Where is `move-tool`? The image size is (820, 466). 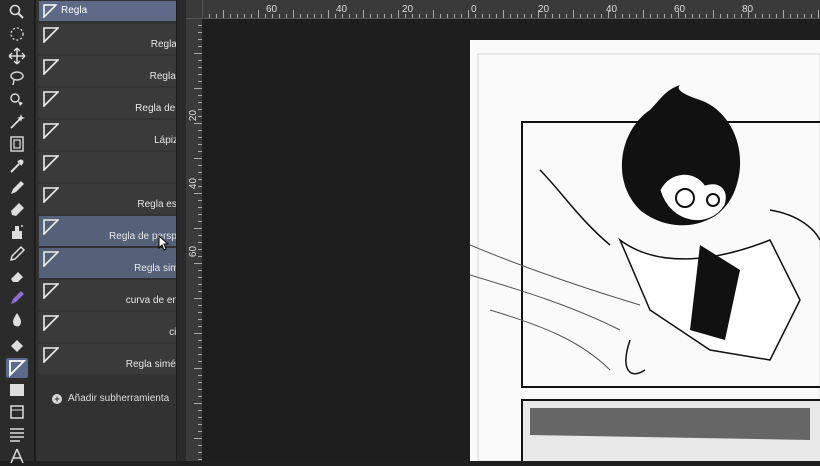 move-tool is located at coordinates (17, 56).